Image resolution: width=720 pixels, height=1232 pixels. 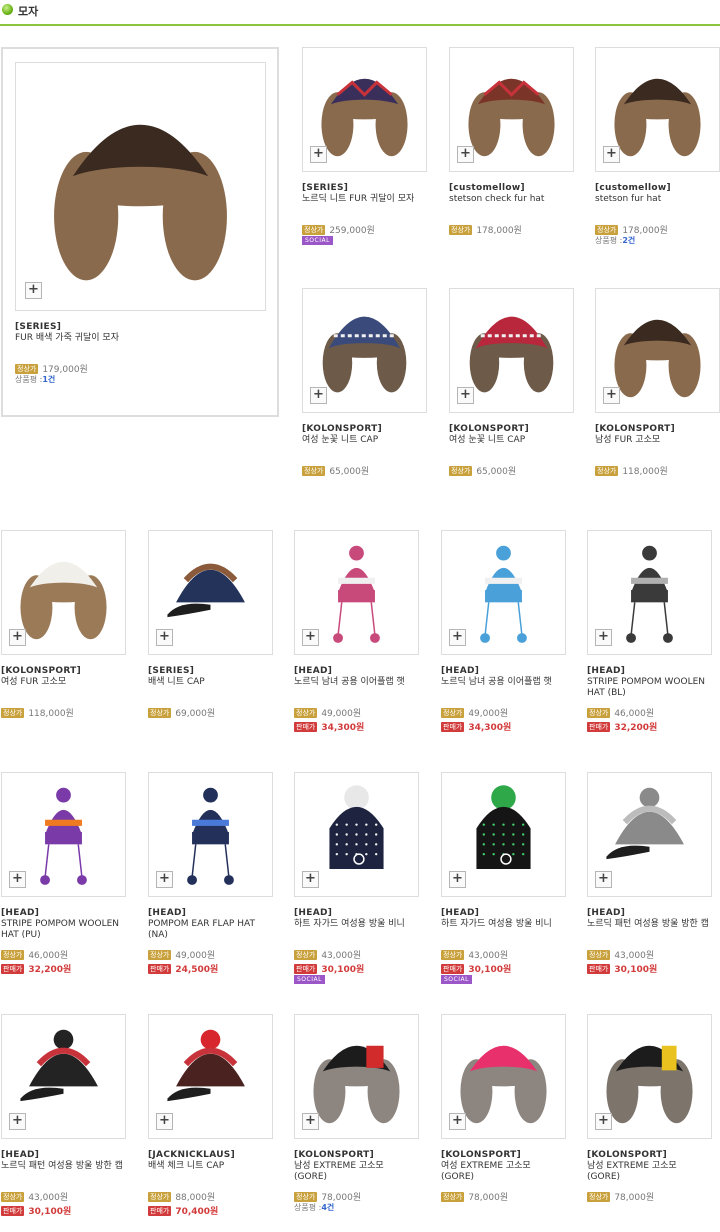 I want to click on review-value: 2건, so click(x=628, y=240).